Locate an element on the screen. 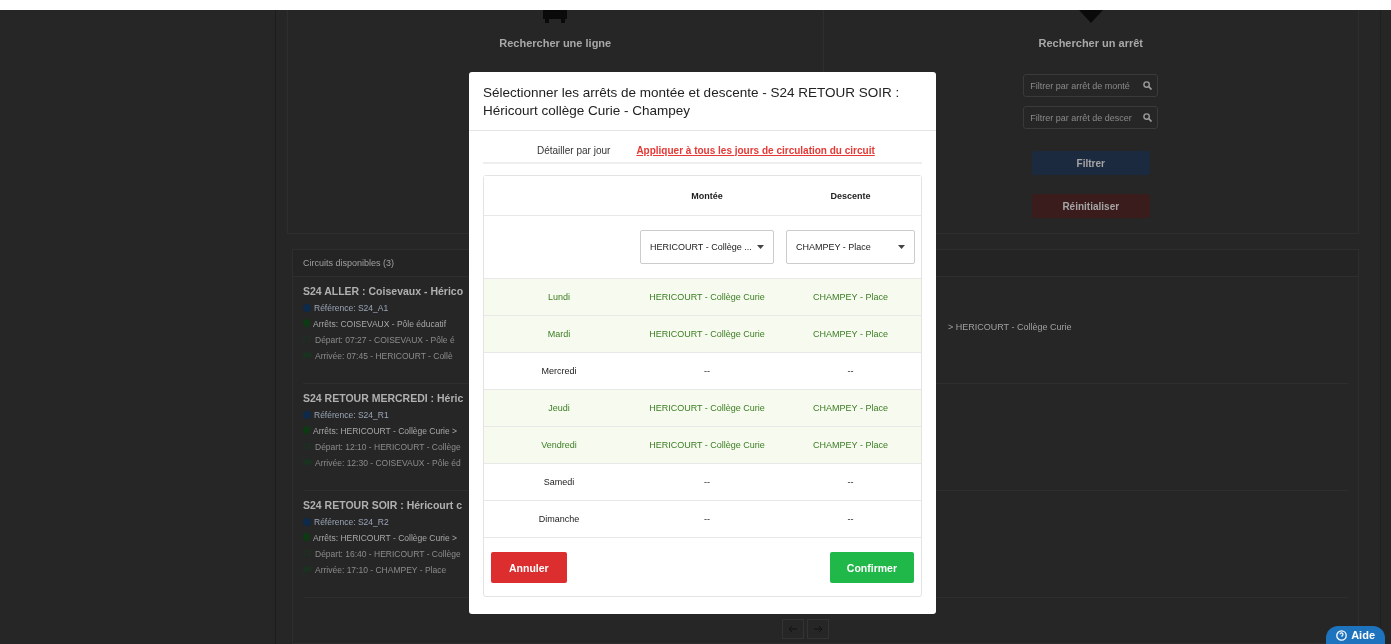 This screenshot has height=644, width=1391. mode-option: Détailler par jour is located at coordinates (574, 150).